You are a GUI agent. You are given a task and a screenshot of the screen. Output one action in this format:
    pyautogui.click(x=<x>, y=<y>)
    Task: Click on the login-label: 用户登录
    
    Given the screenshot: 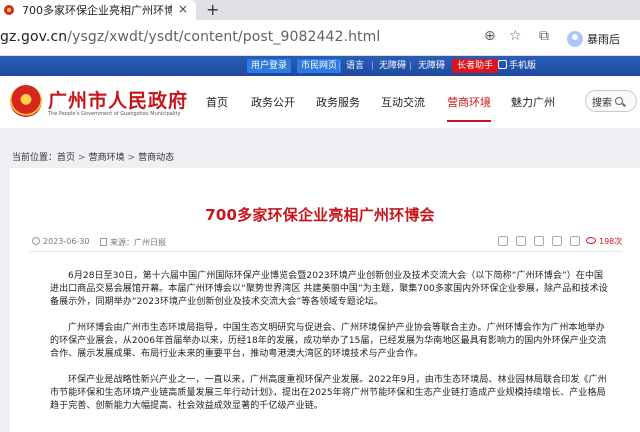 What is the action you would take?
    pyautogui.click(x=269, y=66)
    